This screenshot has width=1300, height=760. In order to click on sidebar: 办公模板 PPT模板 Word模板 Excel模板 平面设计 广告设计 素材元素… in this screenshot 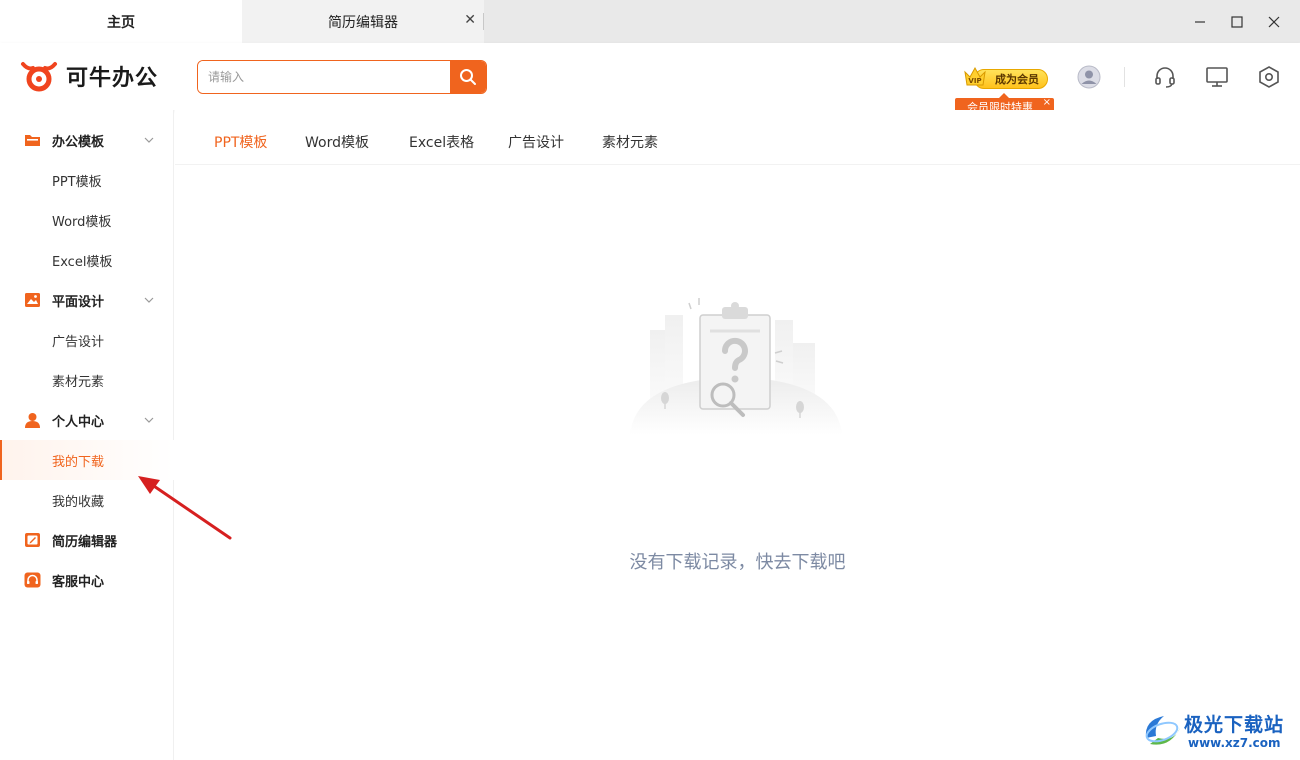, I will do `click(87, 435)`.